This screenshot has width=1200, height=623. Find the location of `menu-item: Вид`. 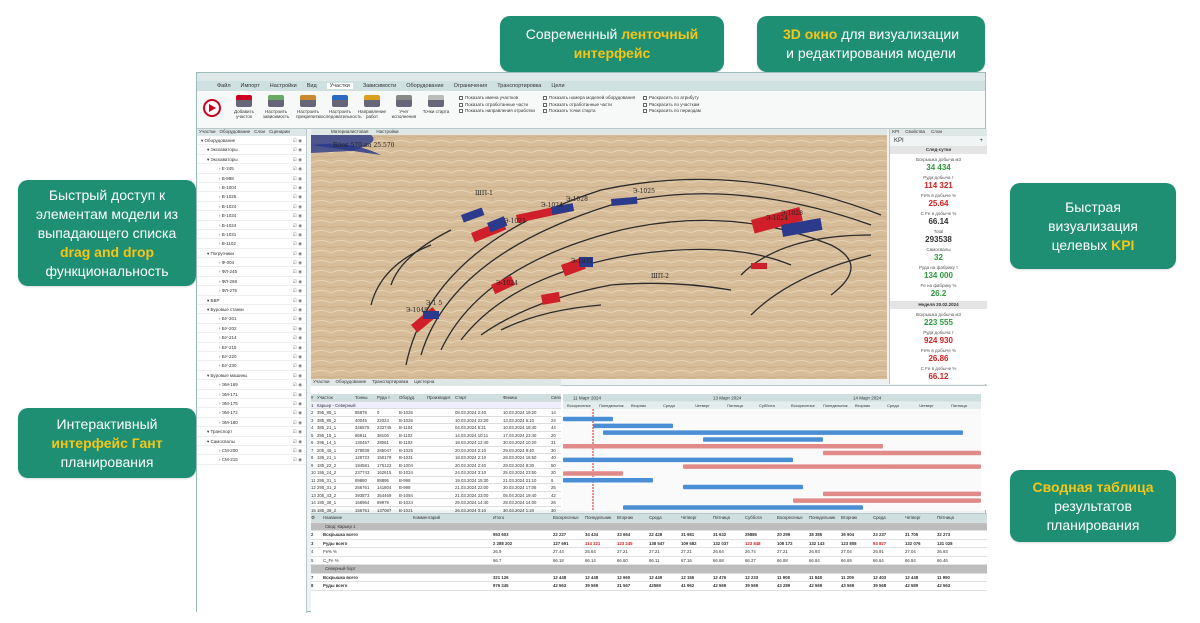

menu-item: Вид is located at coordinates (312, 86).